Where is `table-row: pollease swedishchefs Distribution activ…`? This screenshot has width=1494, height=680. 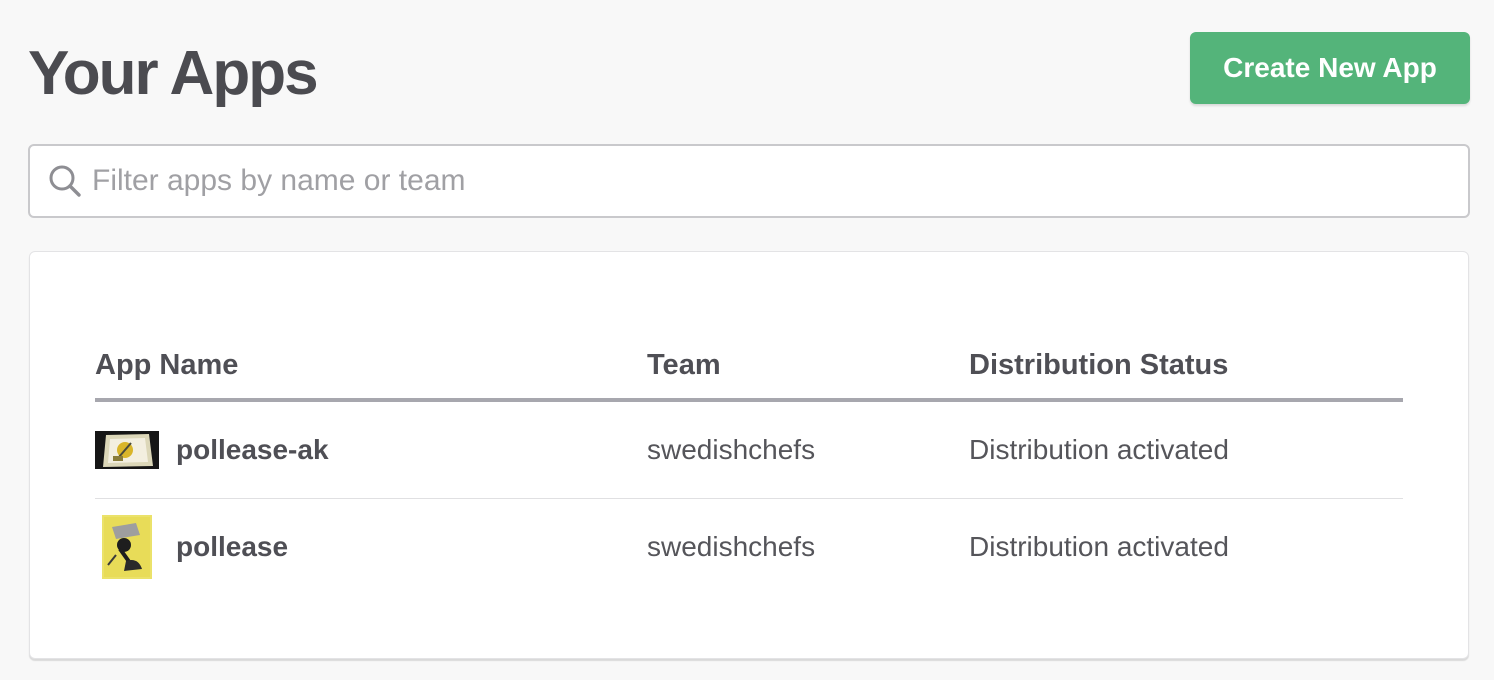 table-row: pollease swedishchefs Distribution activ… is located at coordinates (749, 547).